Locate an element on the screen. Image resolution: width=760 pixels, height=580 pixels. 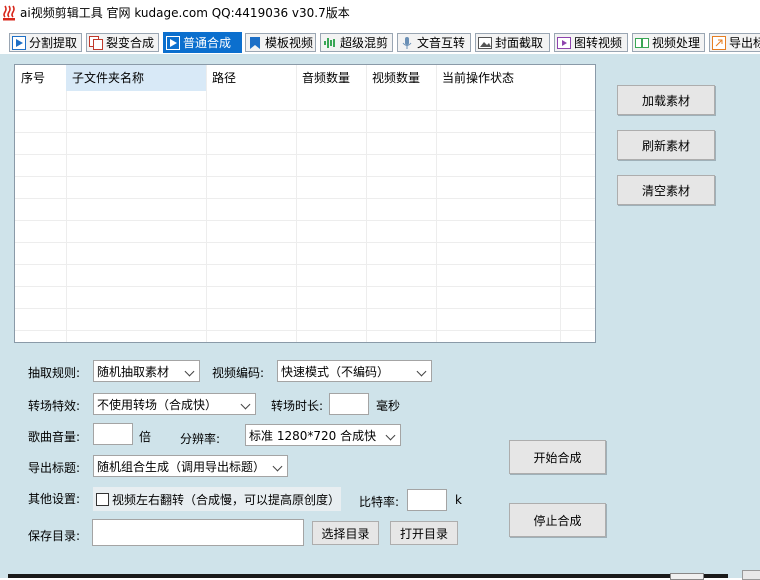
microphone-icon is located at coordinates (407, 43).